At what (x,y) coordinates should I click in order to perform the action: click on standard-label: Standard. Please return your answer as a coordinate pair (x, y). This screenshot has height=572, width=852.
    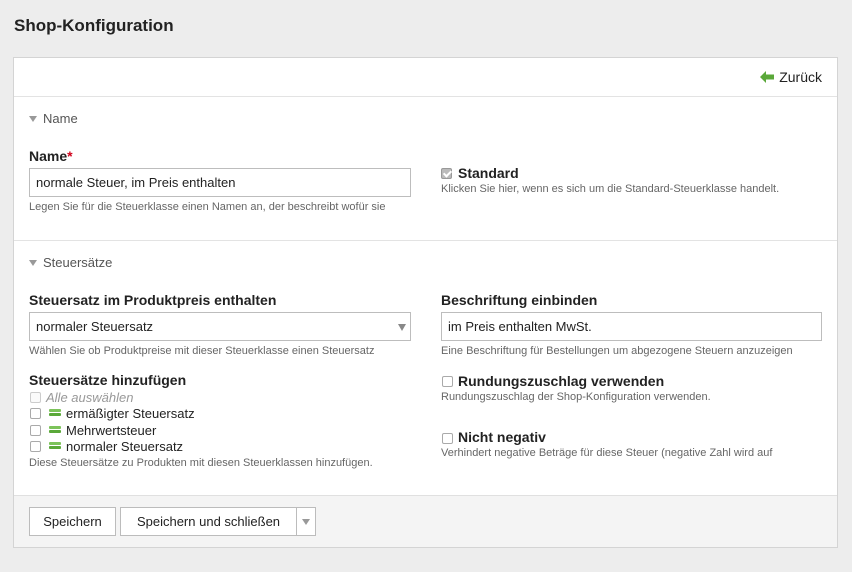
    Looking at the image, I should click on (488, 173).